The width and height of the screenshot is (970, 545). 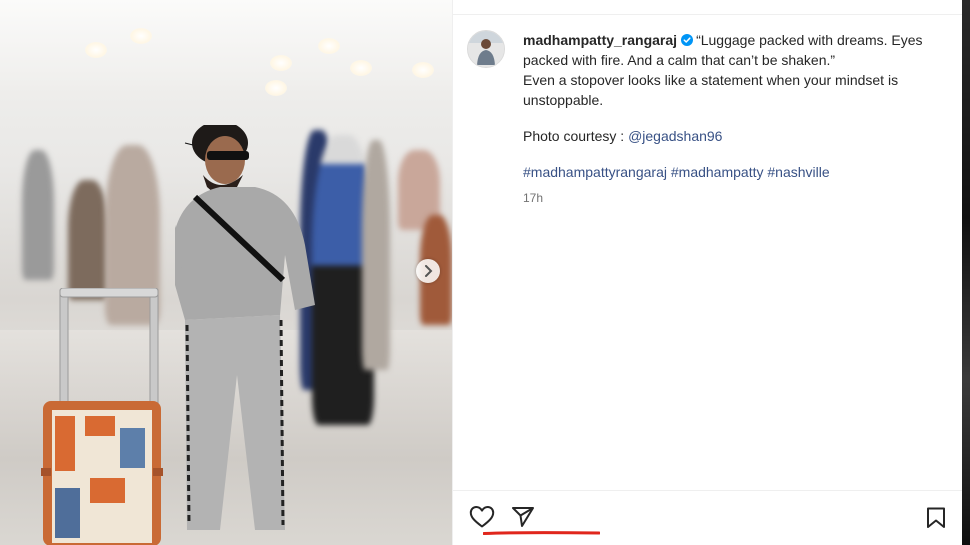 I want to click on photo-credit-label: Photo courtesy :, so click(x=576, y=136).